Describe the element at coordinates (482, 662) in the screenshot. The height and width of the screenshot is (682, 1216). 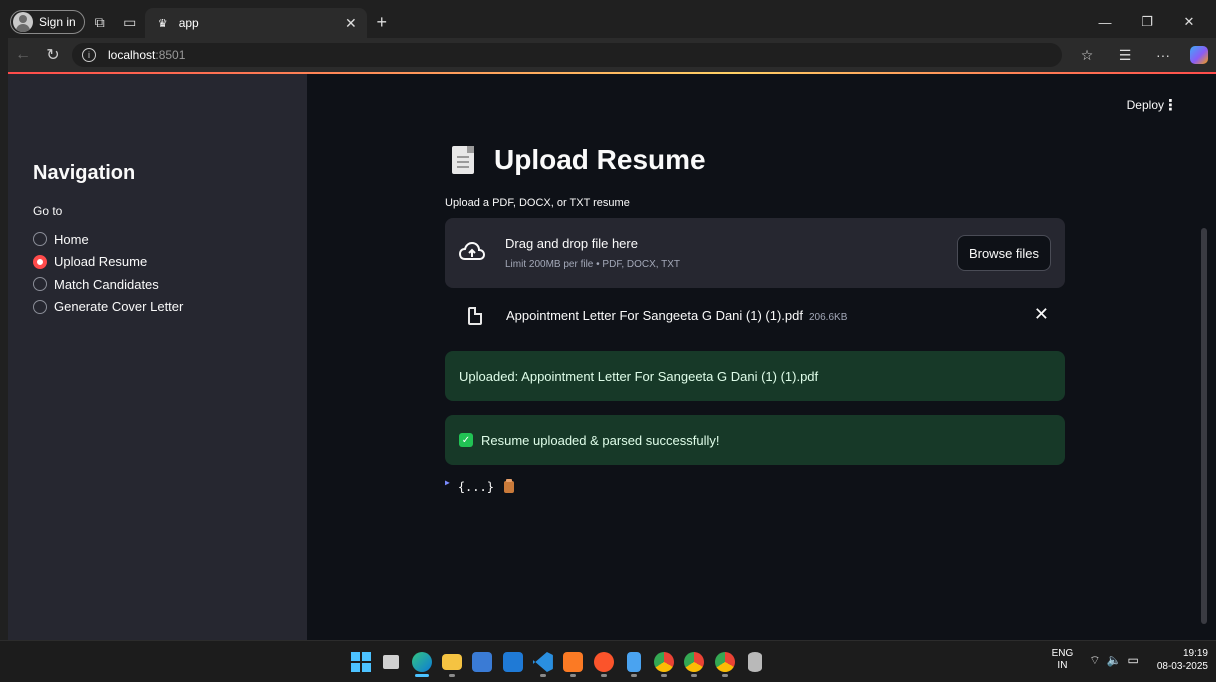
I see `store-icon` at that location.